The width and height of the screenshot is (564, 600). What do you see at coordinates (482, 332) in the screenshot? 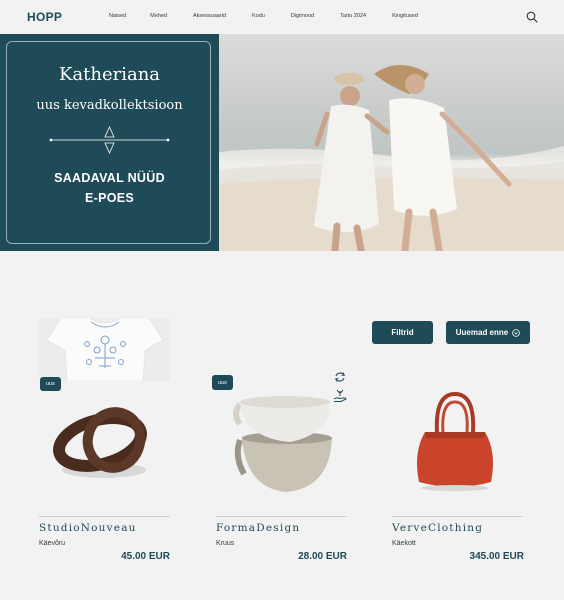
I see `sort-button-label: Uuemad enne` at bounding box center [482, 332].